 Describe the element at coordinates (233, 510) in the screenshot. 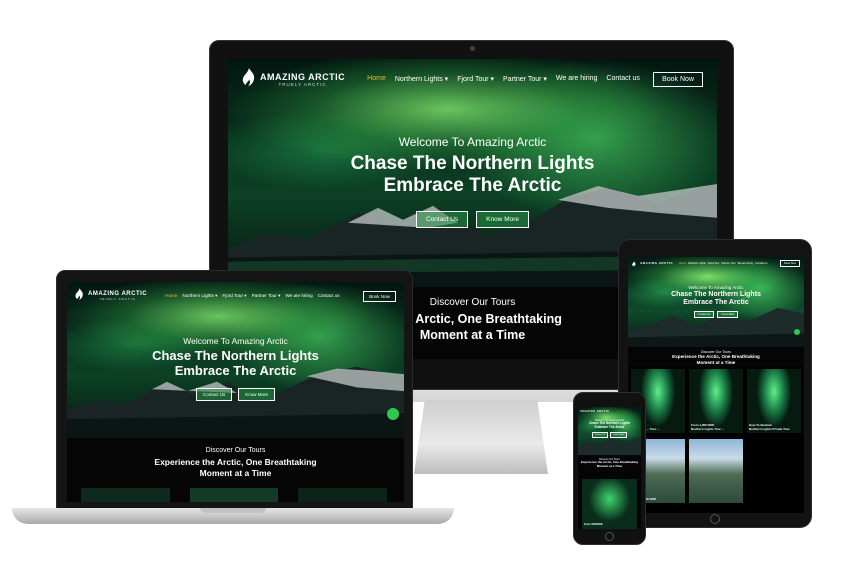

I see `laptop-notch` at that location.